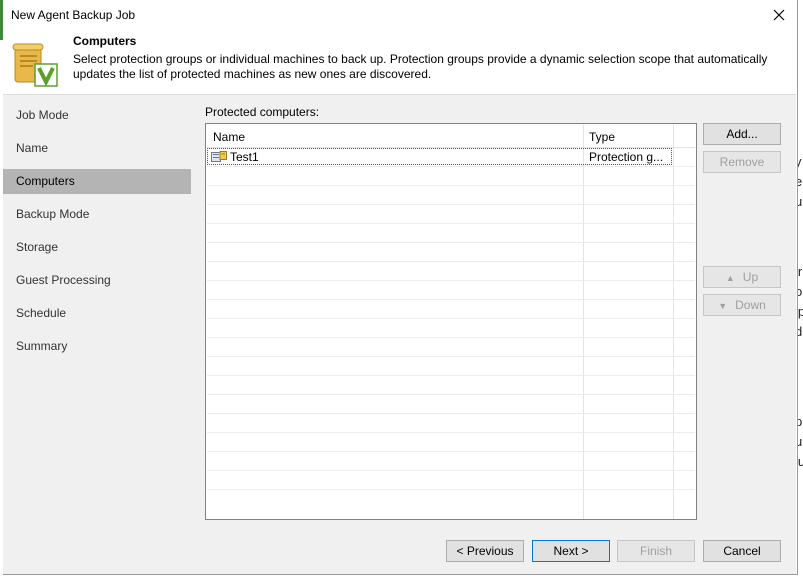  What do you see at coordinates (399, 15) in the screenshot?
I see `title-bar: New Agent Backup Job` at bounding box center [399, 15].